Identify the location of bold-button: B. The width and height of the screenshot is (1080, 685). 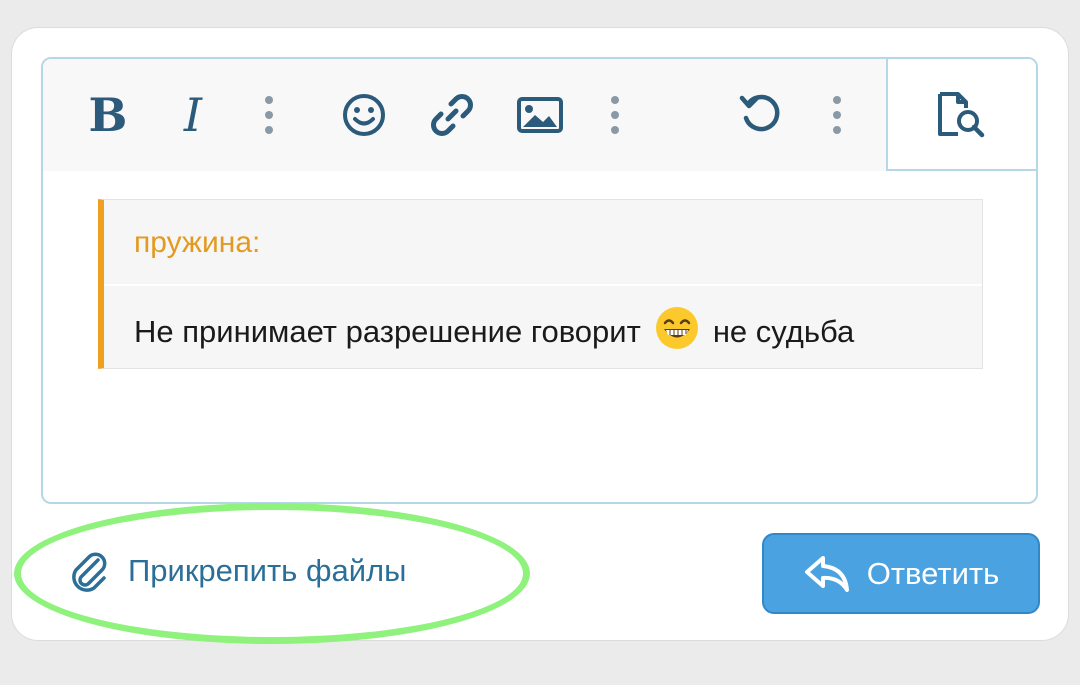
(108, 115).